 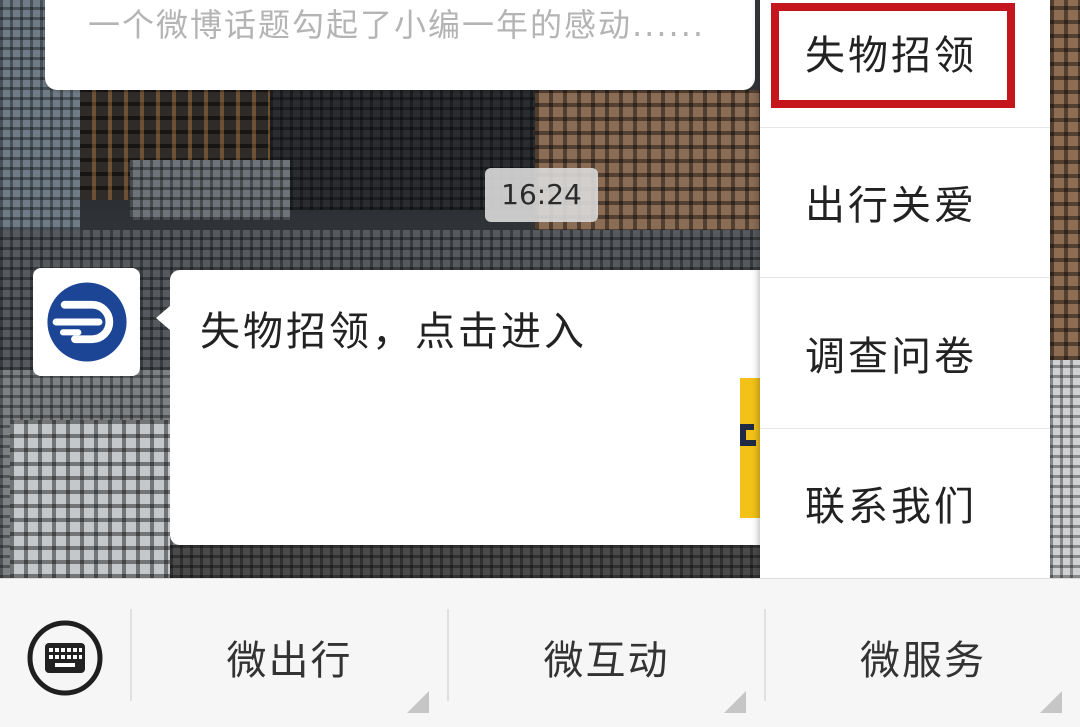 I want to click on menu-item-lost-and-found: 失物招领, so click(x=905, y=64).